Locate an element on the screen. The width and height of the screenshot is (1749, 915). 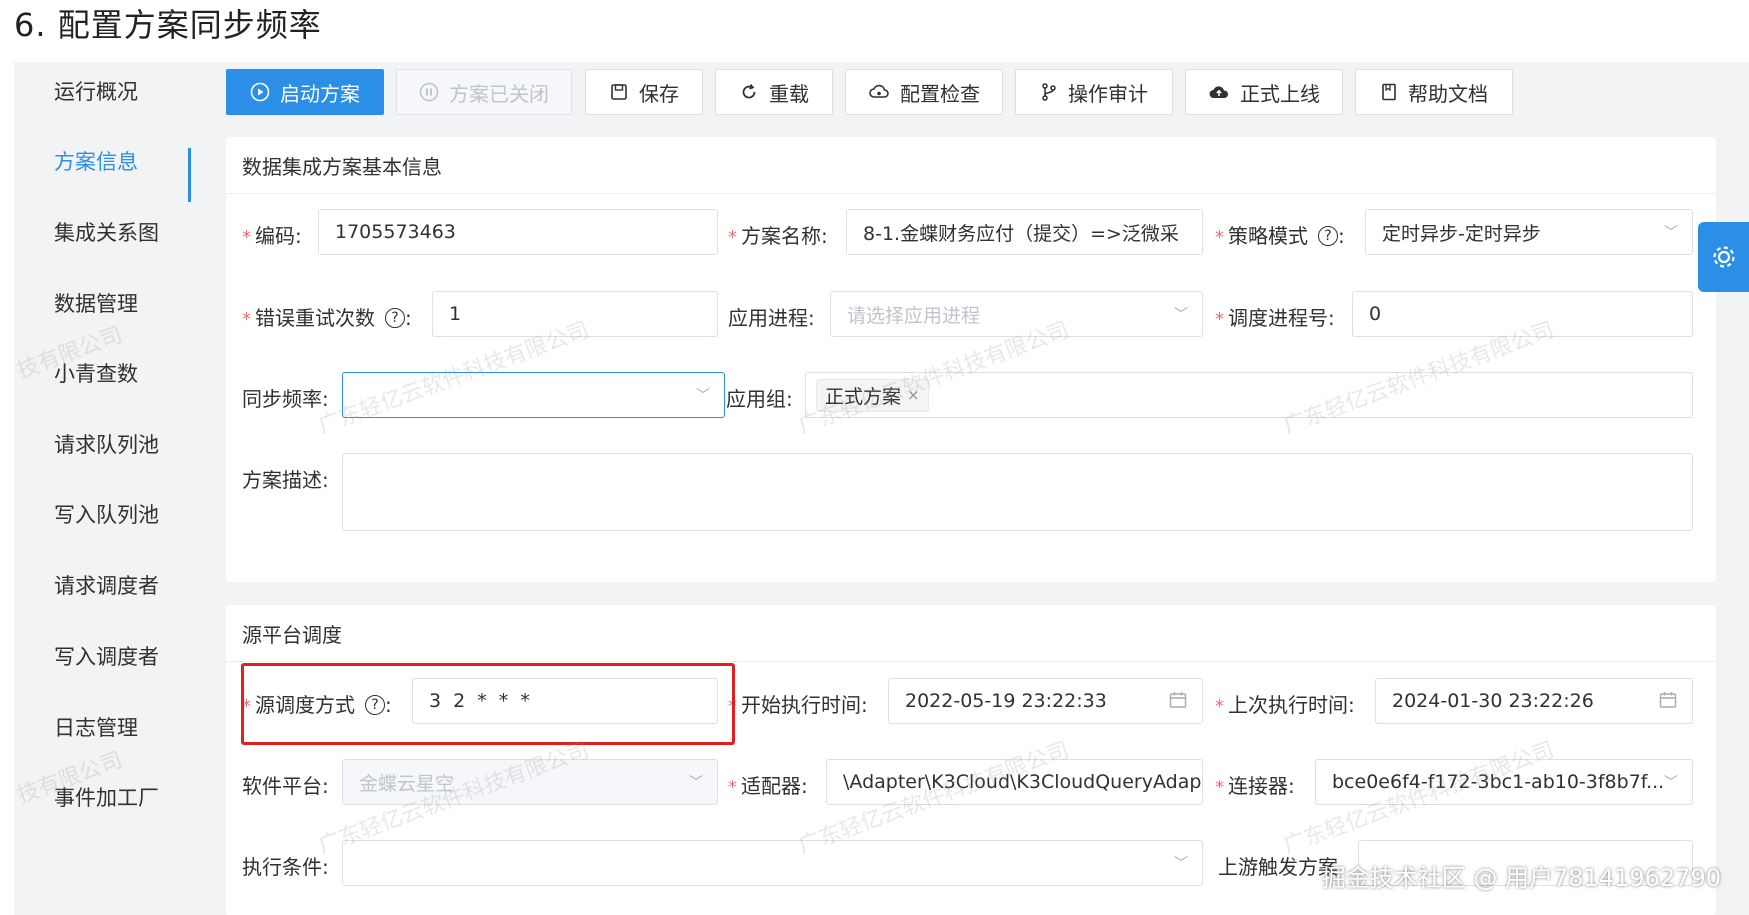
plan-name-label: * 方案名称: is located at coordinates (778, 236).